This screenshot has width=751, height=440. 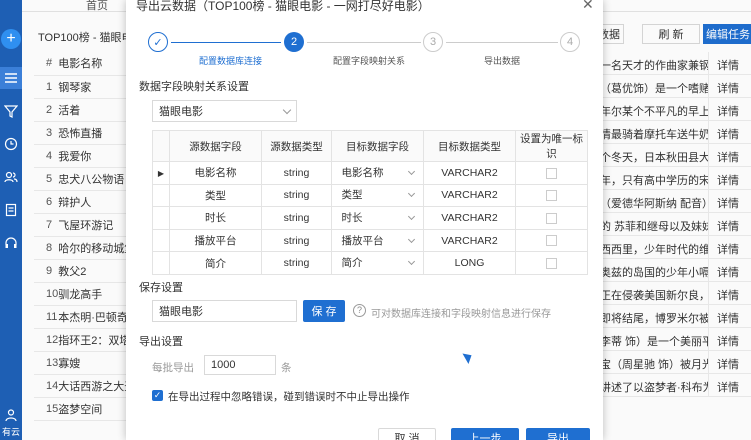 I want to click on save-name-input: 猫眼电影, so click(x=224, y=311).